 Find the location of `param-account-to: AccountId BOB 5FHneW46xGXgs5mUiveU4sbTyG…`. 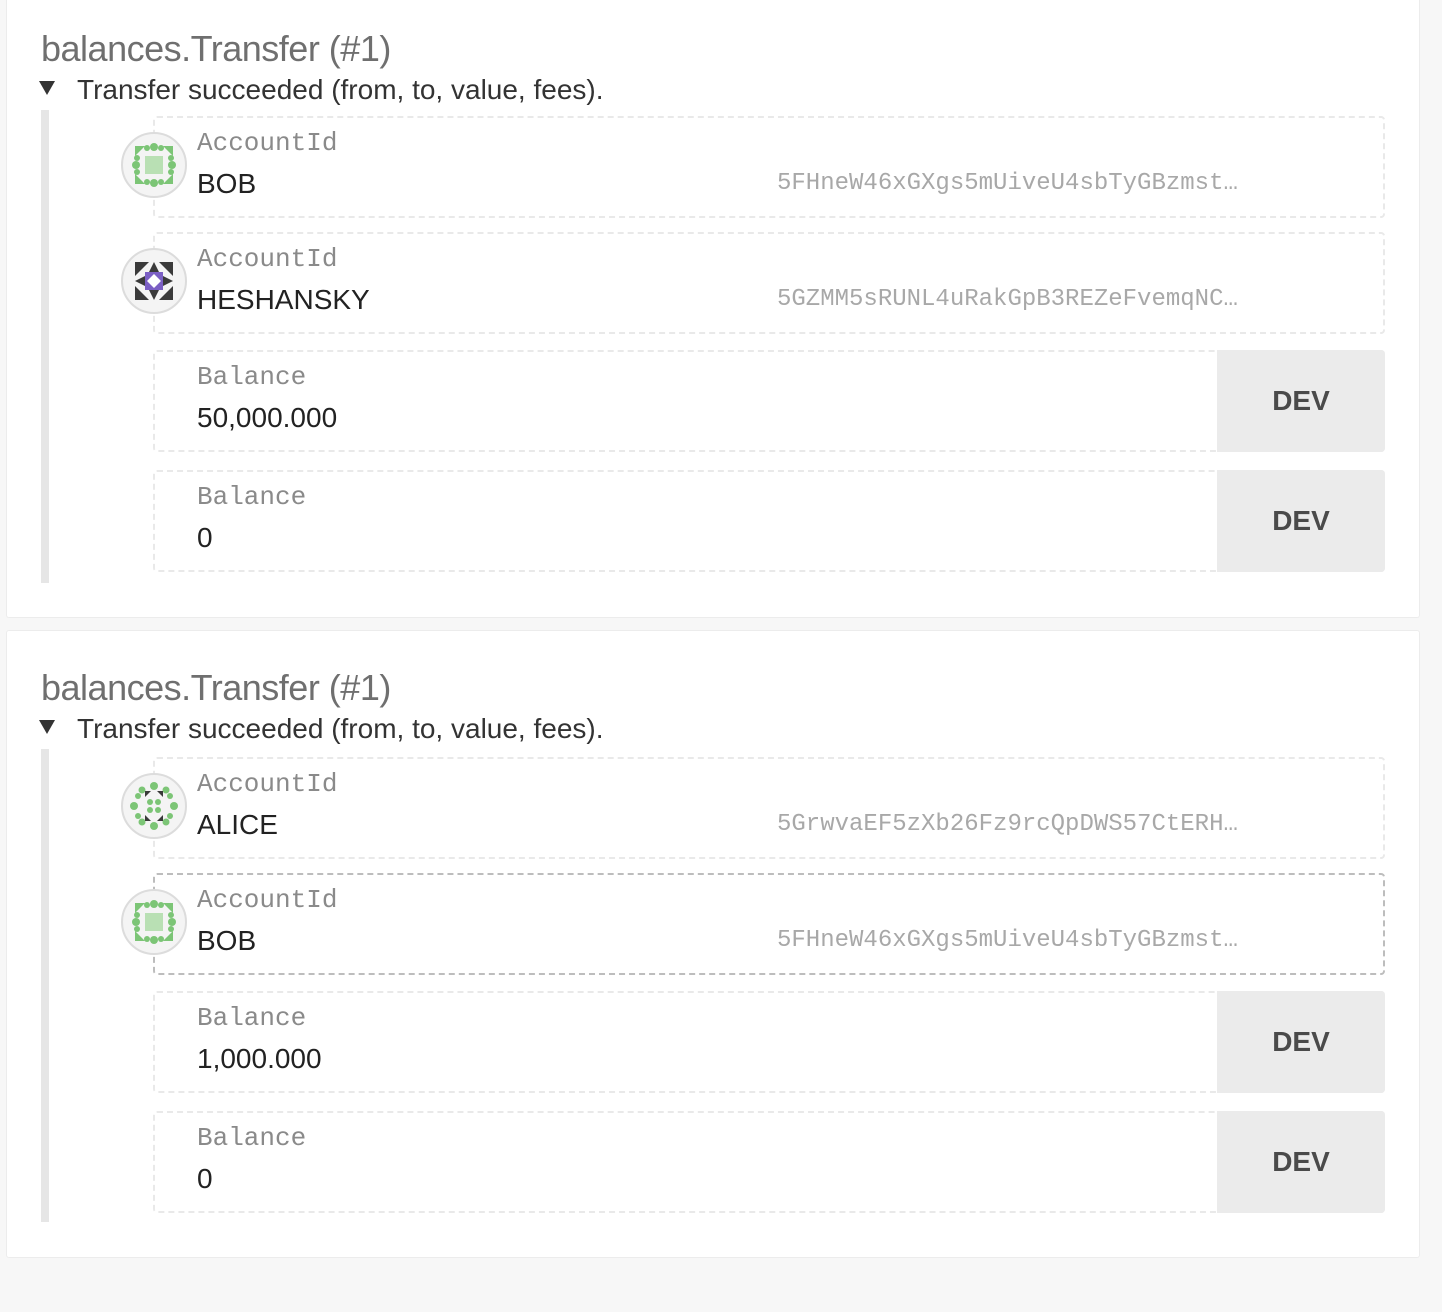

param-account-to: AccountId BOB 5FHneW46xGXgs5mUiveU4sbTyG… is located at coordinates (753, 924).